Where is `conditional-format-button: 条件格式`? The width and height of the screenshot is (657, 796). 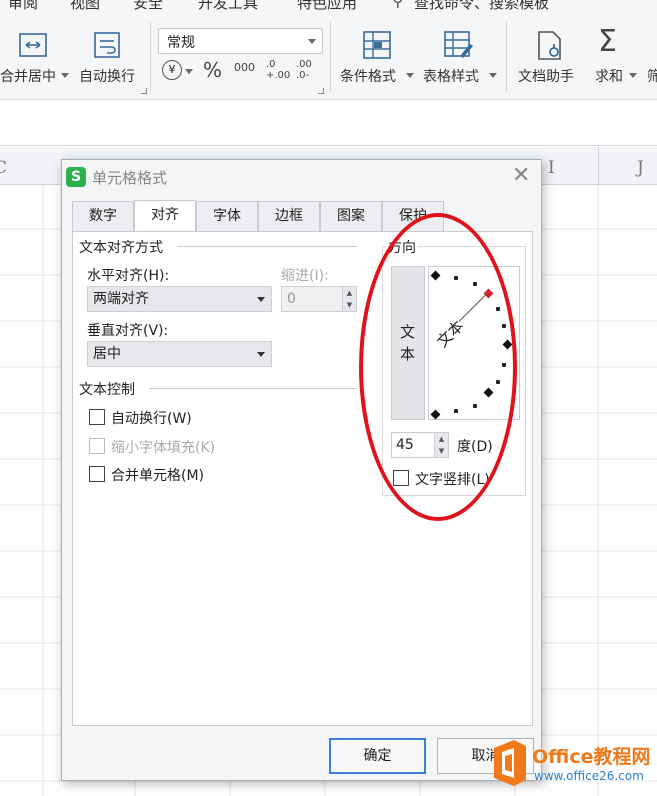
conditional-format-button: 条件格式 is located at coordinates (377, 58).